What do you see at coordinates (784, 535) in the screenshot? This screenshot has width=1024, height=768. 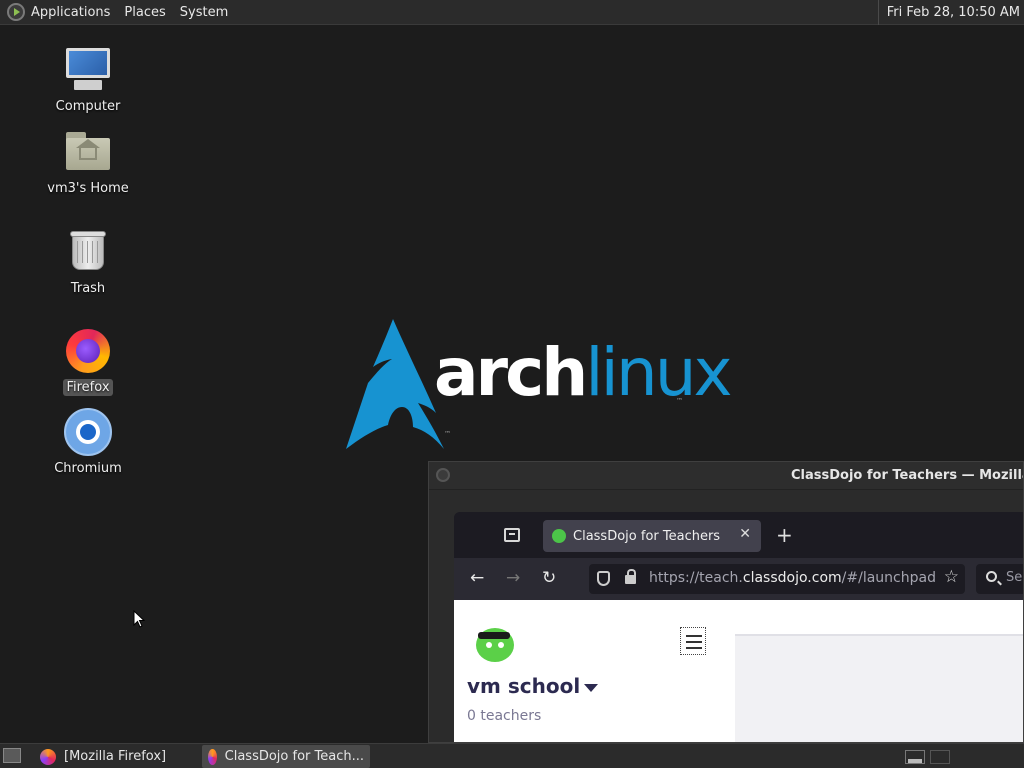 I see `new-tab-icon: +` at bounding box center [784, 535].